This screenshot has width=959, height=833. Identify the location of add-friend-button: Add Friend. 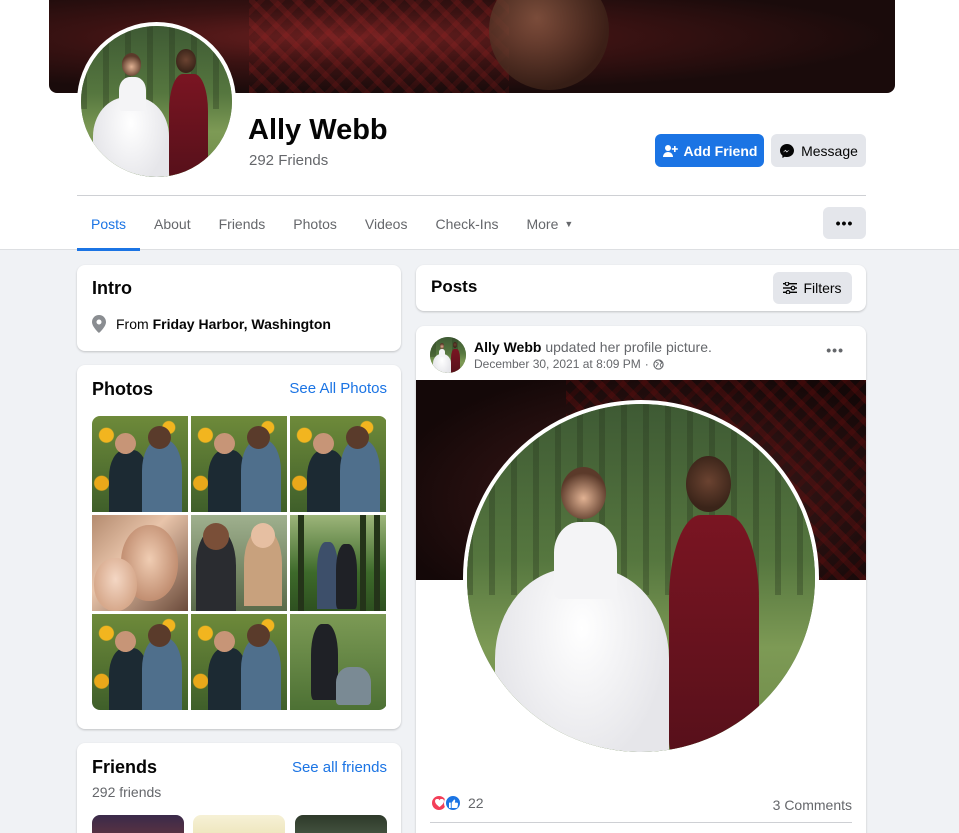
(709, 150).